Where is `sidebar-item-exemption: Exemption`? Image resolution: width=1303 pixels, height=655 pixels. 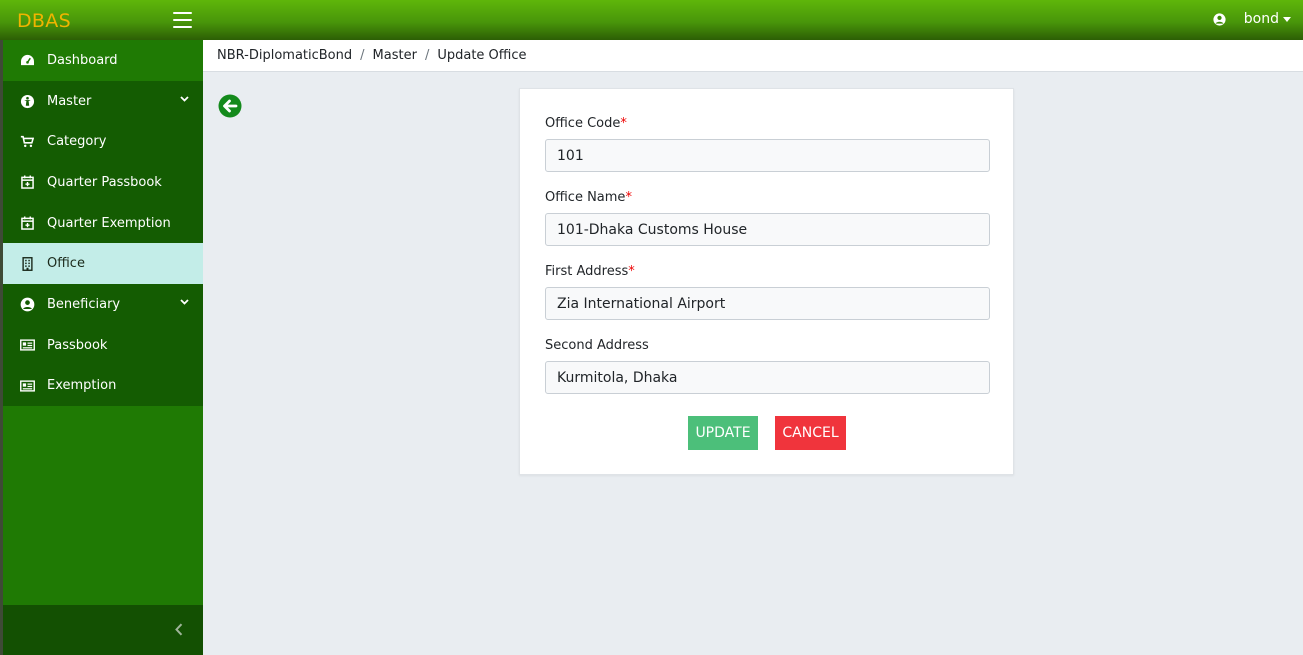
sidebar-item-exemption: Exemption is located at coordinates (103, 386).